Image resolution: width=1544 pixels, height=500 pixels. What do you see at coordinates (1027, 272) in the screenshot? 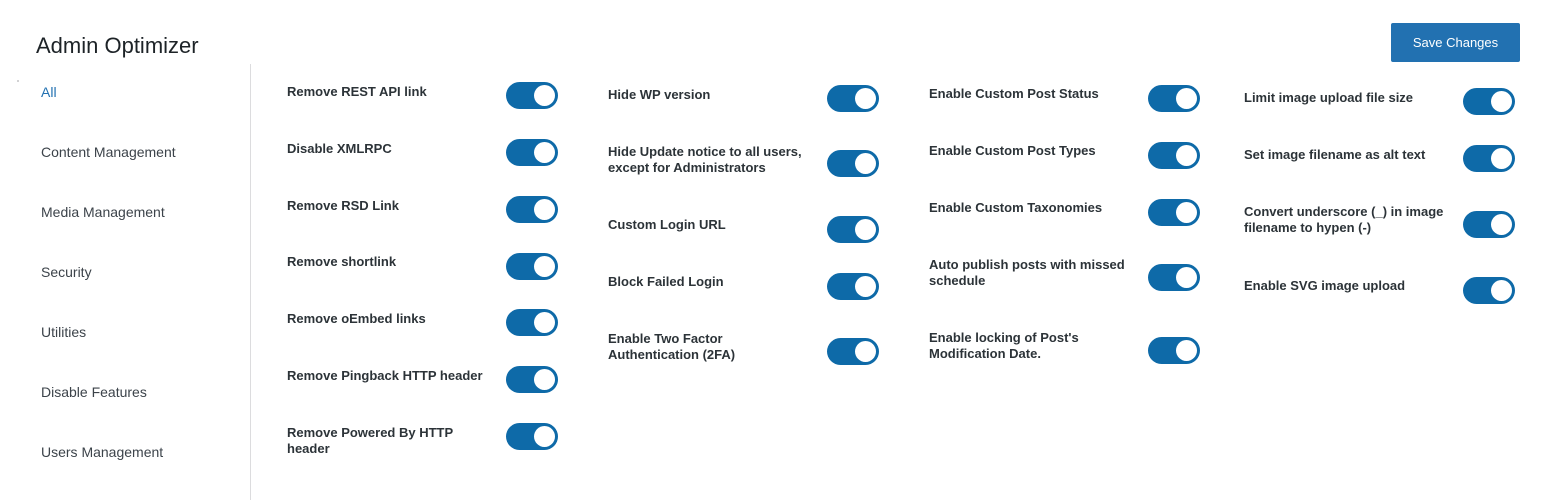
I see `setting-label: Auto publish posts with missed schedule` at bounding box center [1027, 272].